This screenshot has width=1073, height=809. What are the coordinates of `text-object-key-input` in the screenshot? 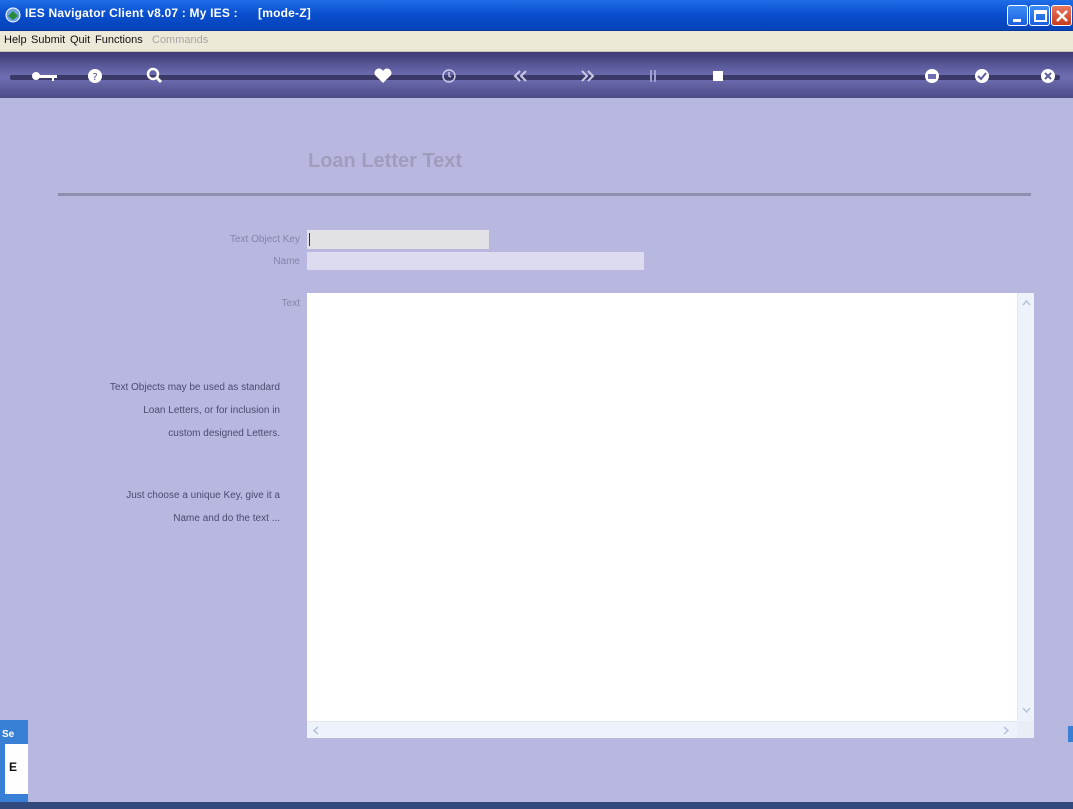 It's located at (398, 239).